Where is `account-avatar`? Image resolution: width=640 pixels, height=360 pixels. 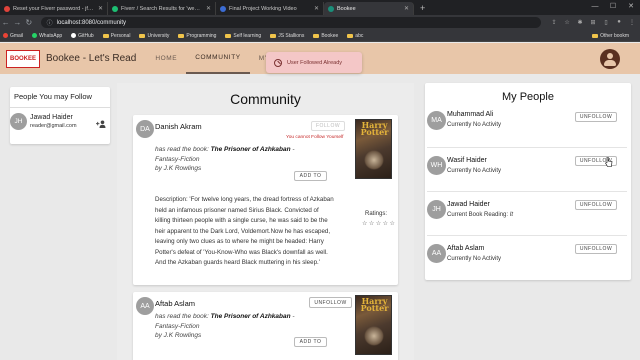
account-avatar is located at coordinates (610, 59).